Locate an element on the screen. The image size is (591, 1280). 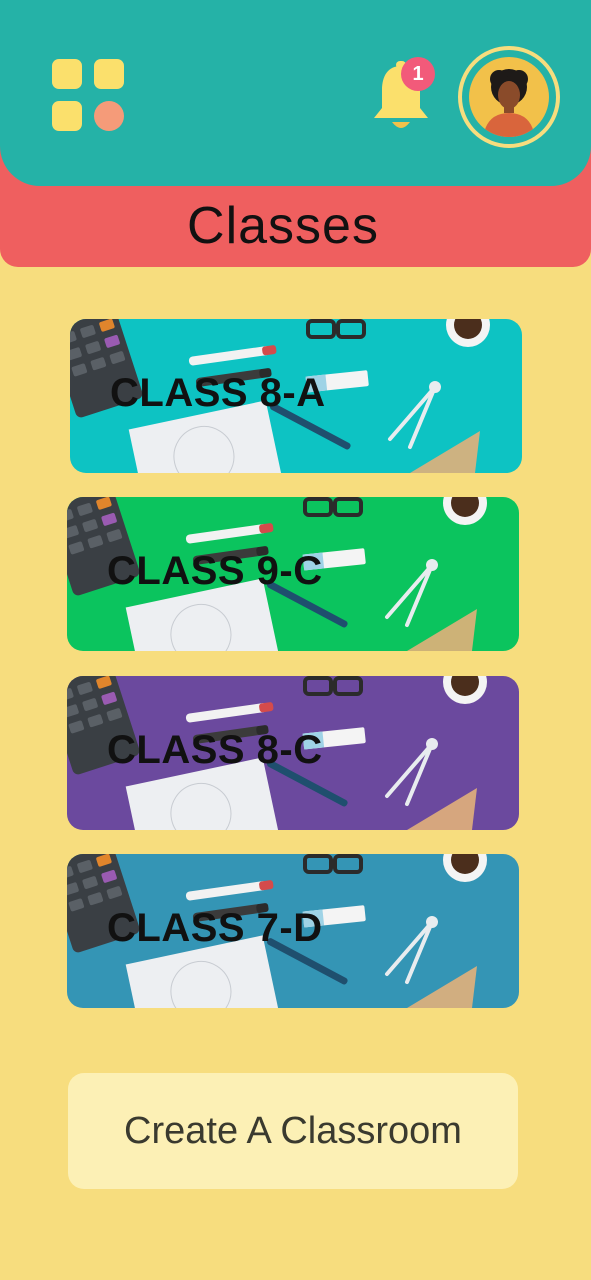
class-name: CLASS 8-A is located at coordinates (218, 393).